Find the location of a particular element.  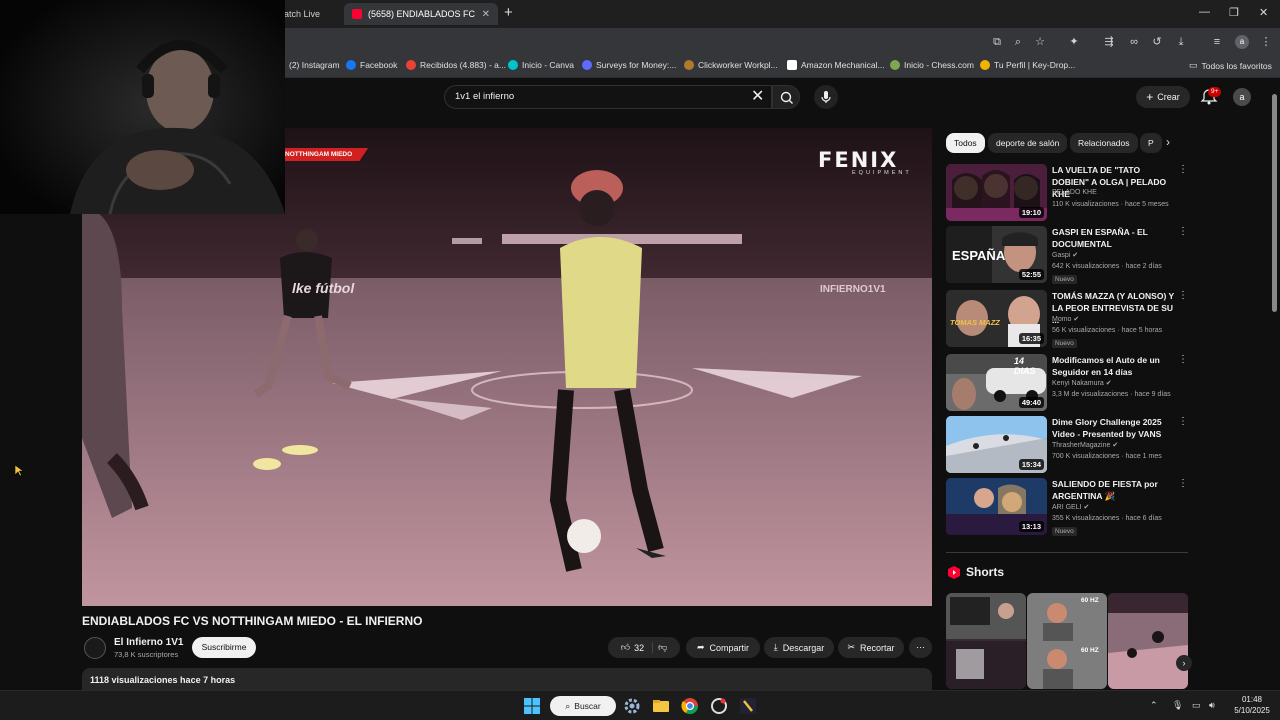

browser-menu-icon: ⋮ is located at coordinates (1266, 42).